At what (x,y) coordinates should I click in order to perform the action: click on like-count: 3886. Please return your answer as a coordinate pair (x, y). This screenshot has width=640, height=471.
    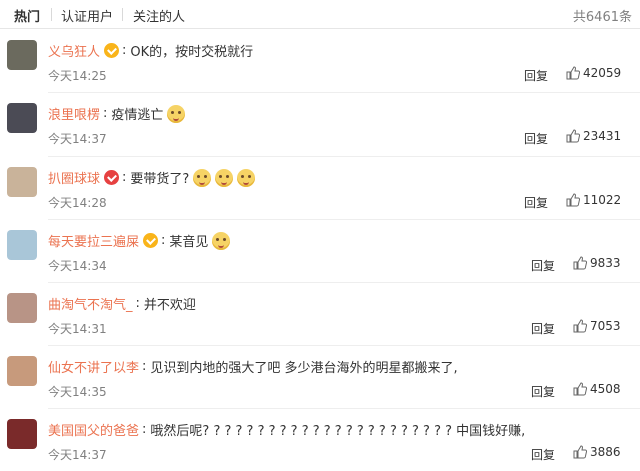
    Looking at the image, I should click on (605, 452).